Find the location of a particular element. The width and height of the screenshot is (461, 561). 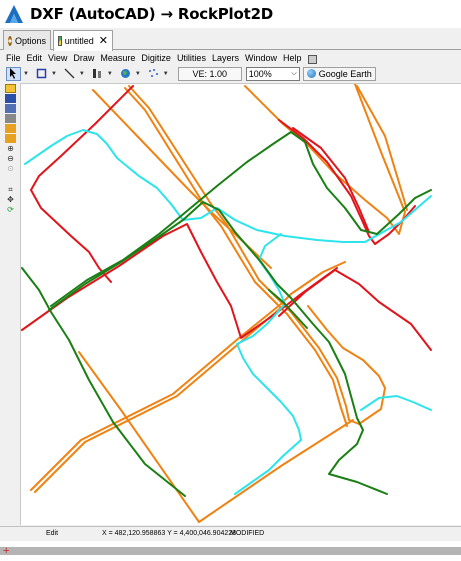

tab-options-label: Options is located at coordinates (30, 40).